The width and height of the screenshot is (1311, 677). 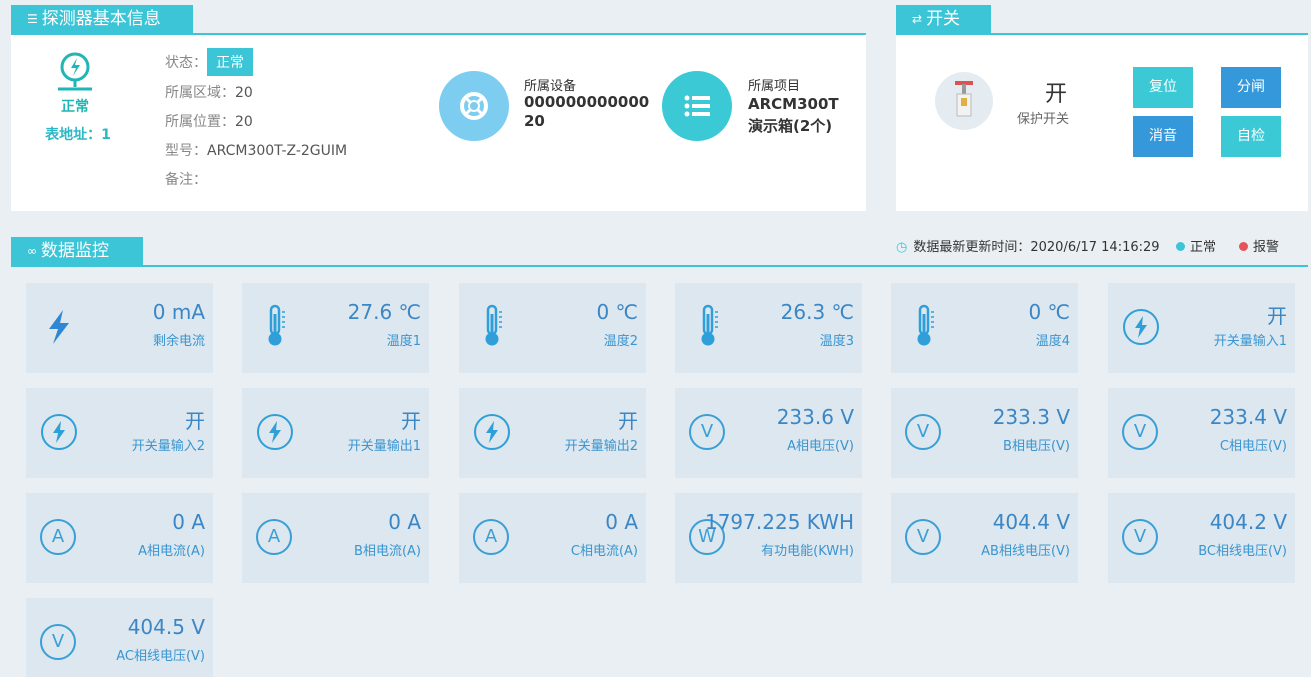 I want to click on monitor-section-title: 数据监控, so click(x=75, y=251).